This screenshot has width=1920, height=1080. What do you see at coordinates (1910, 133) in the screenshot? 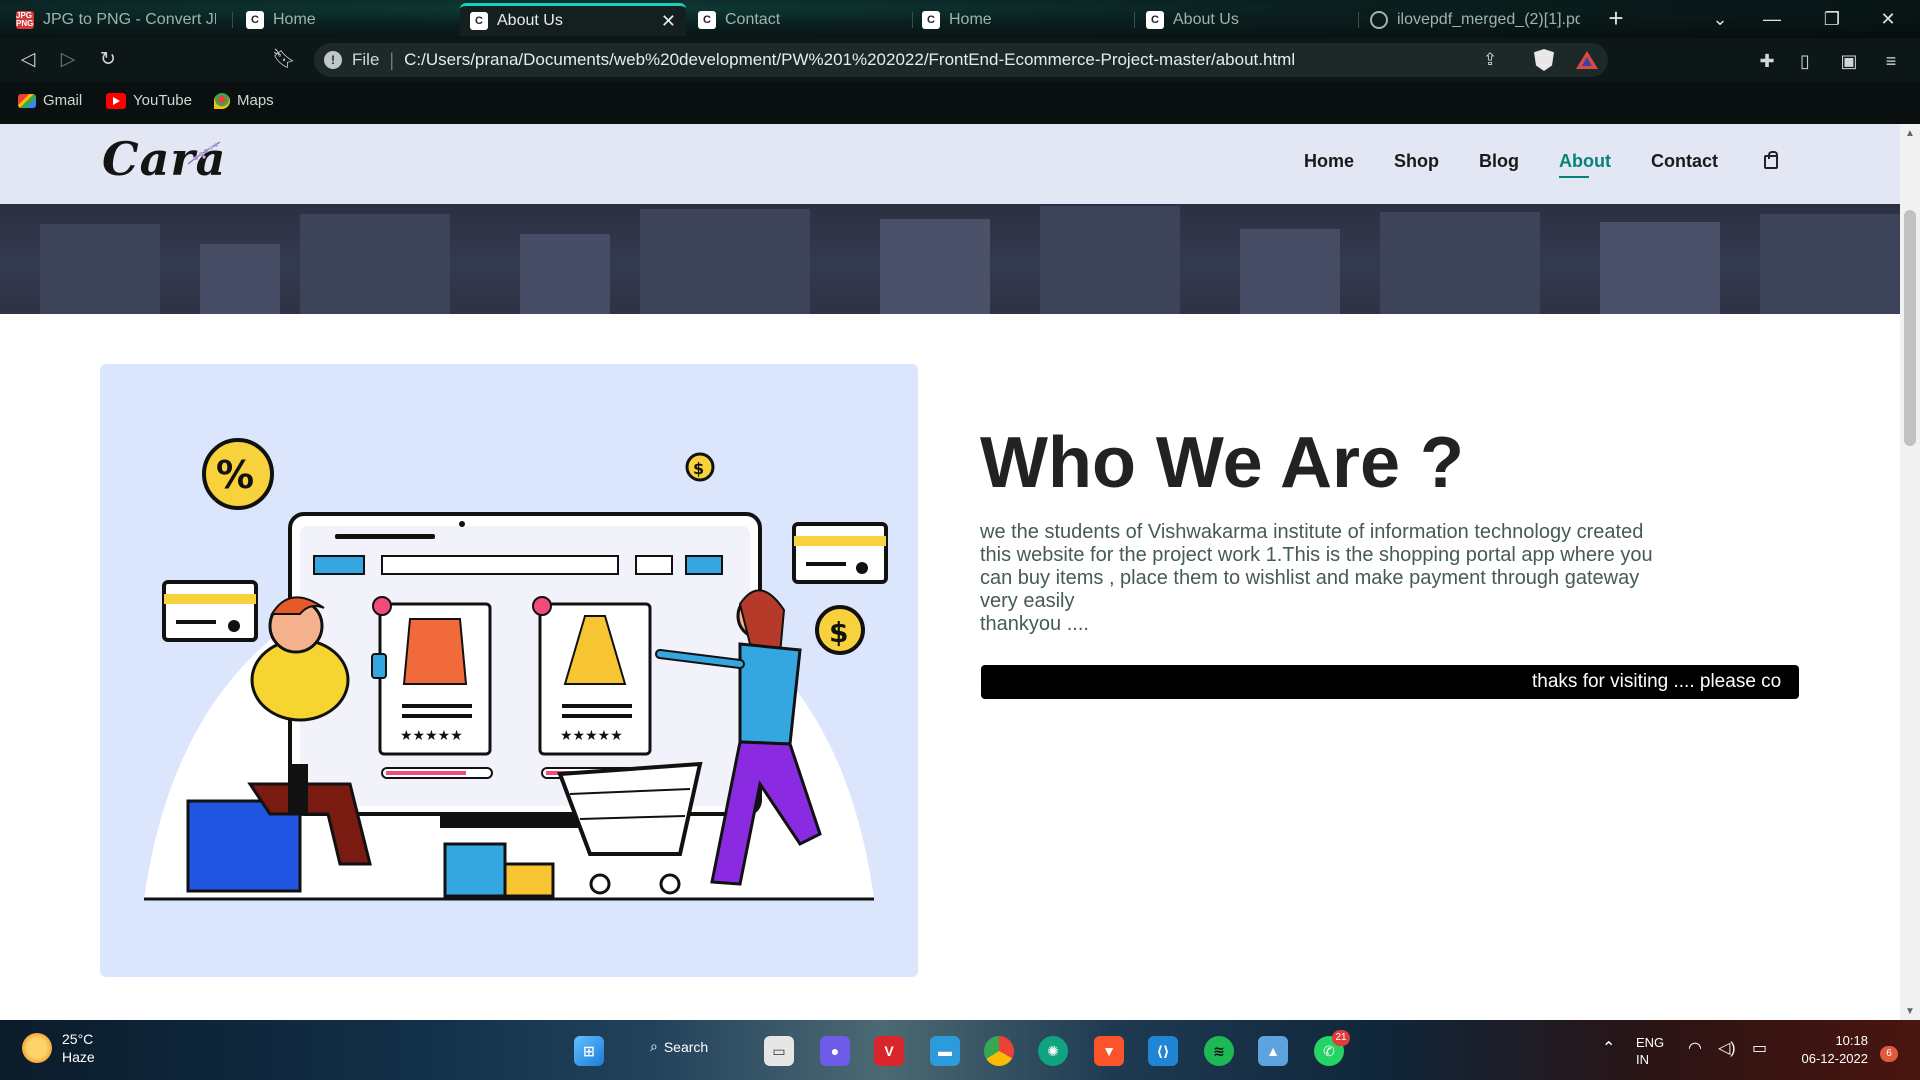
I see `scroll-up-arrow-icon: ▲` at bounding box center [1910, 133].